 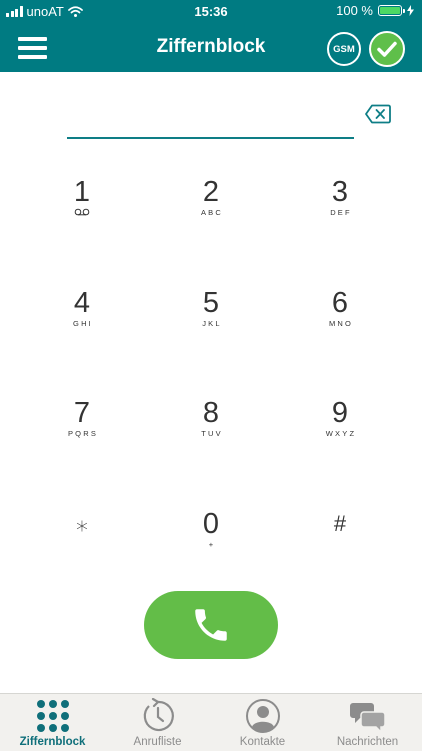 I want to click on key-digit: 3, so click(x=340, y=192).